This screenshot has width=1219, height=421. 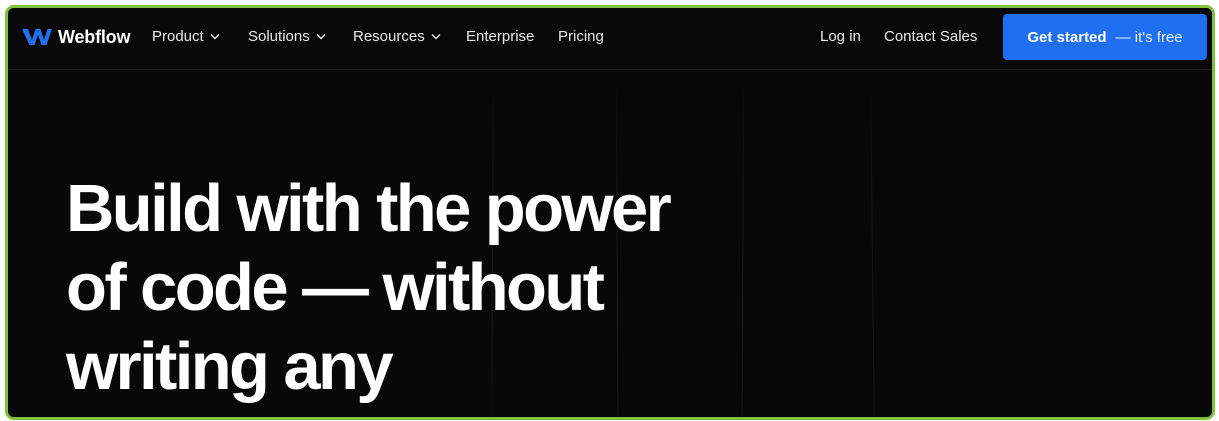 I want to click on logo-text: Webflow, so click(x=94, y=36).